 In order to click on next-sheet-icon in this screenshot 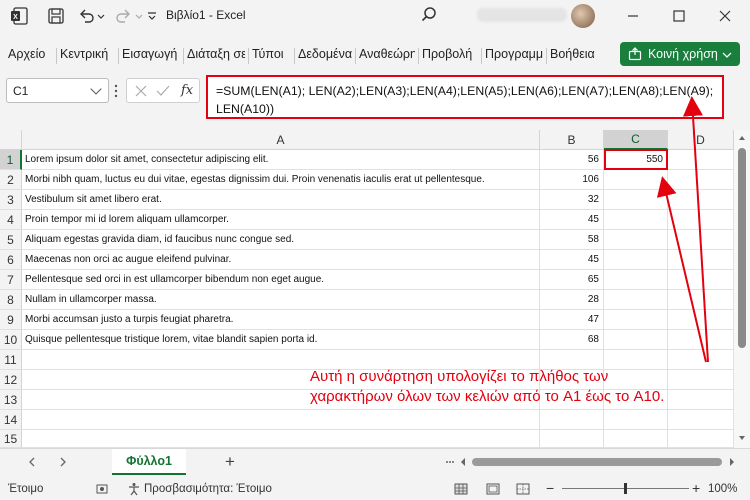, I will do `click(63, 462)`.